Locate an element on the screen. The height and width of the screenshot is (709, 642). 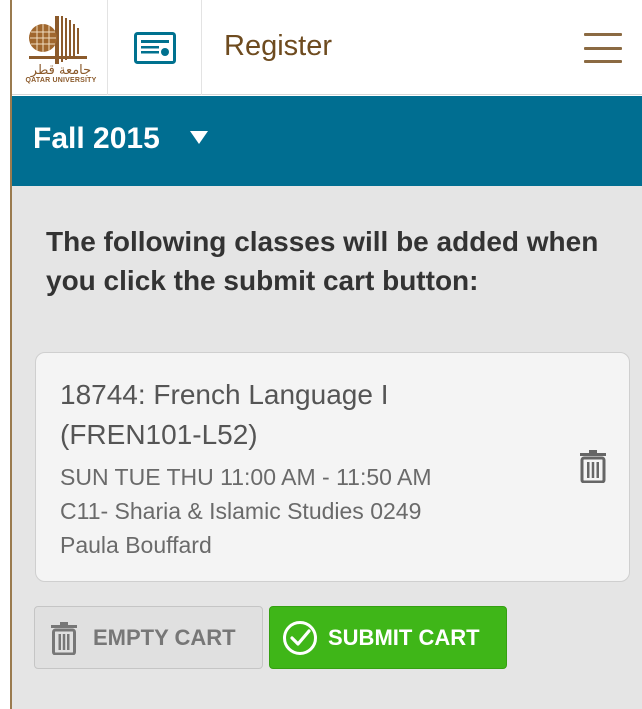
submit-cart-button: SUBMIT CART is located at coordinates (388, 637).